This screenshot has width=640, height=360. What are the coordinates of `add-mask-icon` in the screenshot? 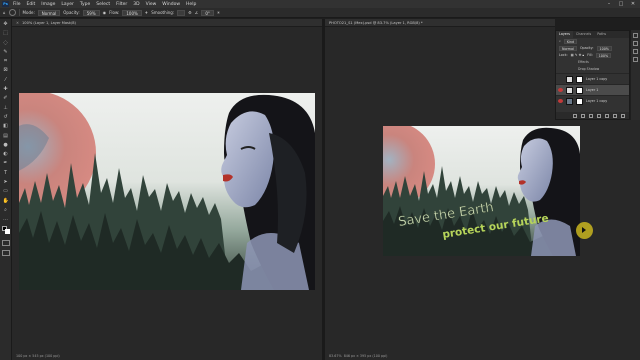 It's located at (591, 115).